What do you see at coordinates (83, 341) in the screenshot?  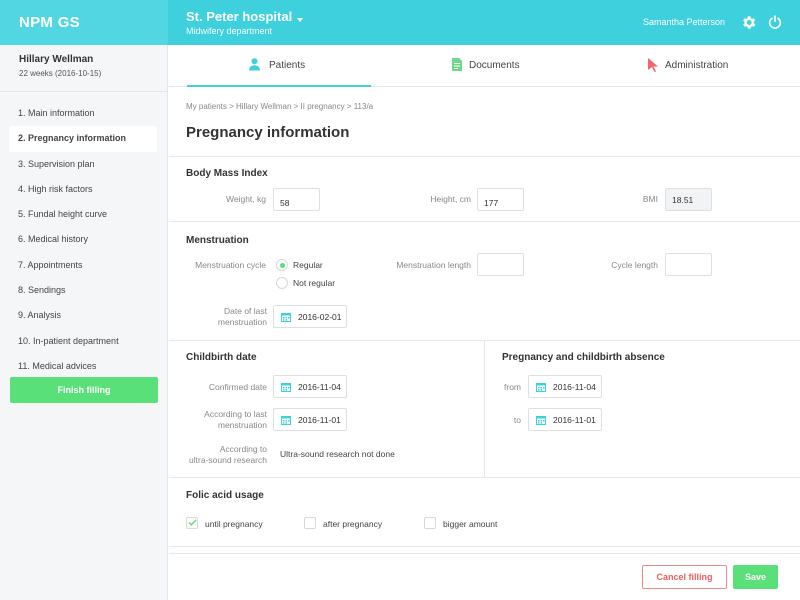 I see `sidebar-item-in-patient-department: 10. In-patient department` at bounding box center [83, 341].